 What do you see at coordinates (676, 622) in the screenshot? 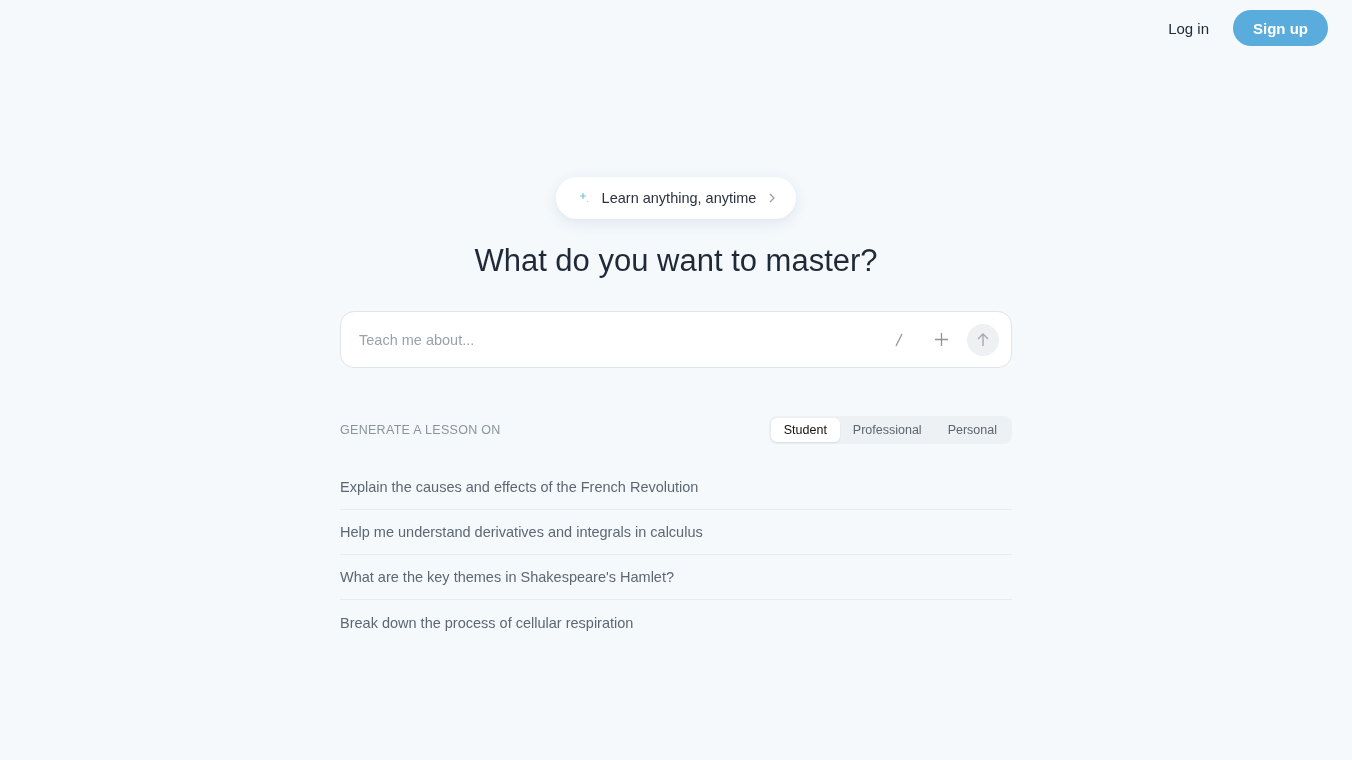
I see `suggestion-item: Break down the process of cellular respiration` at bounding box center [676, 622].